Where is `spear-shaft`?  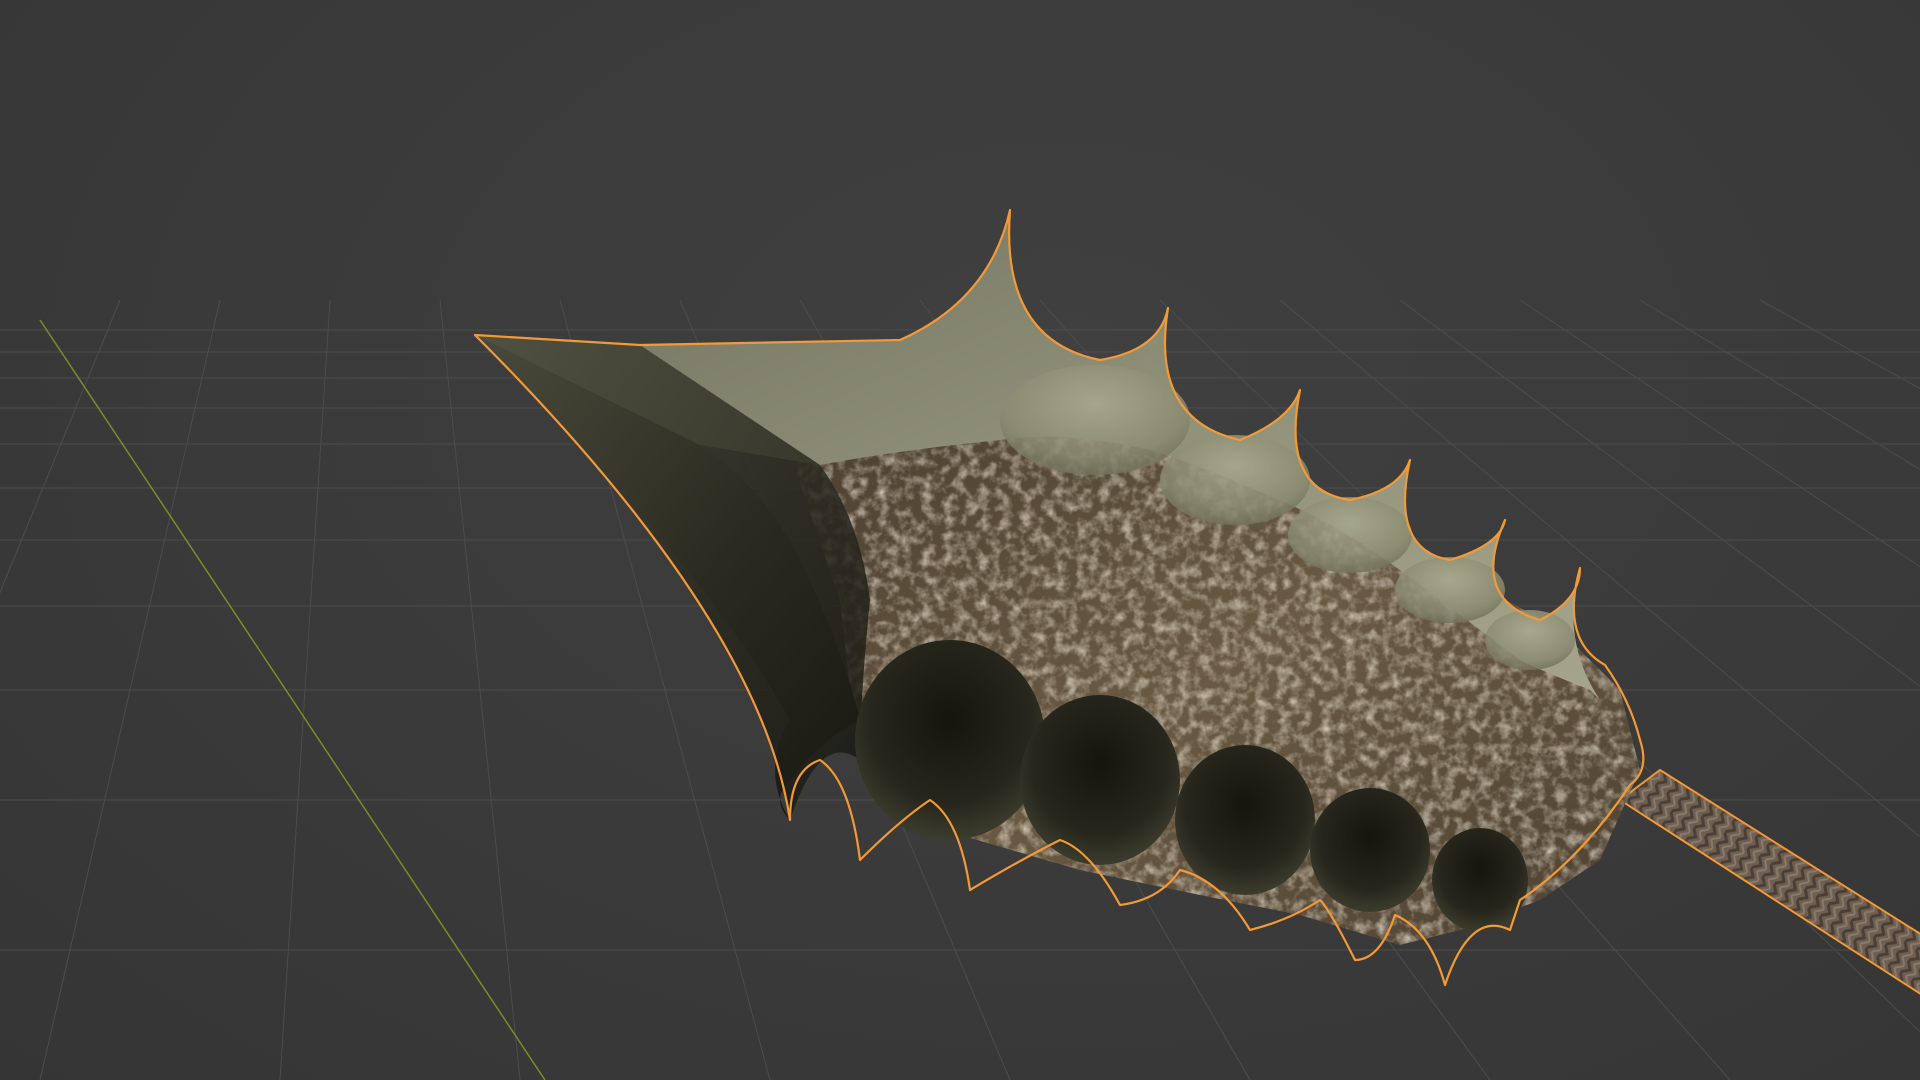
spear-shaft is located at coordinates (1769, 884).